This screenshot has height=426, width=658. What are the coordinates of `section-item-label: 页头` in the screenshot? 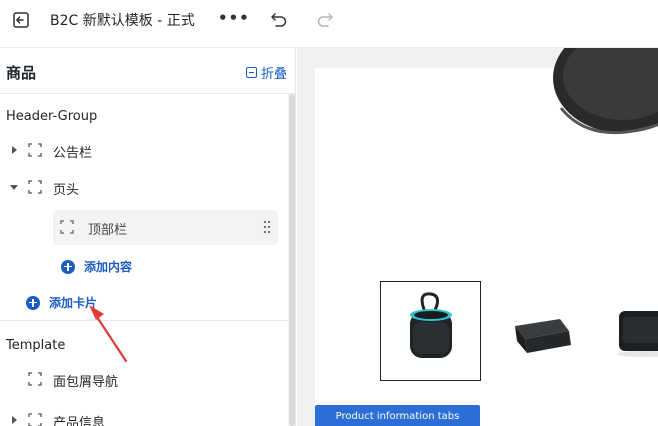 It's located at (66, 190).